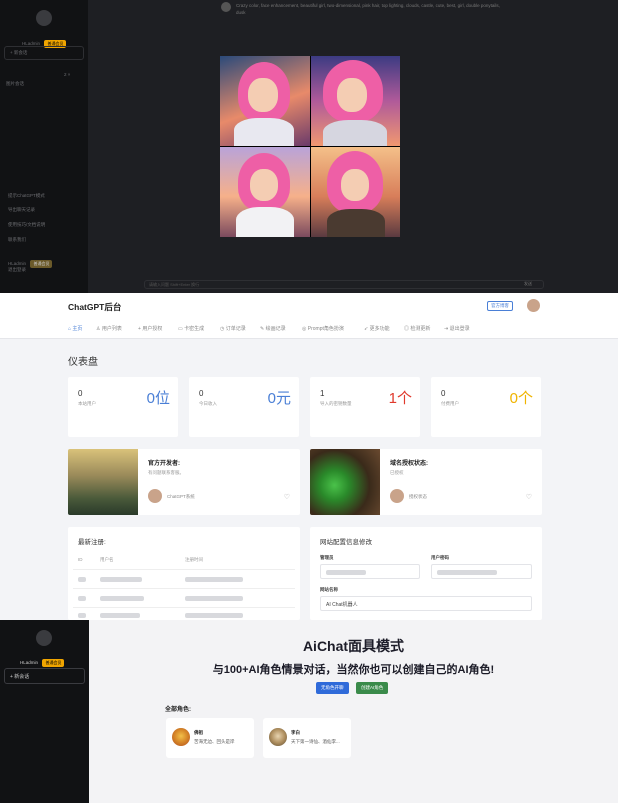 This screenshot has height=803, width=618. I want to click on conversation-item: 图片会话 2 ×, so click(44, 81).